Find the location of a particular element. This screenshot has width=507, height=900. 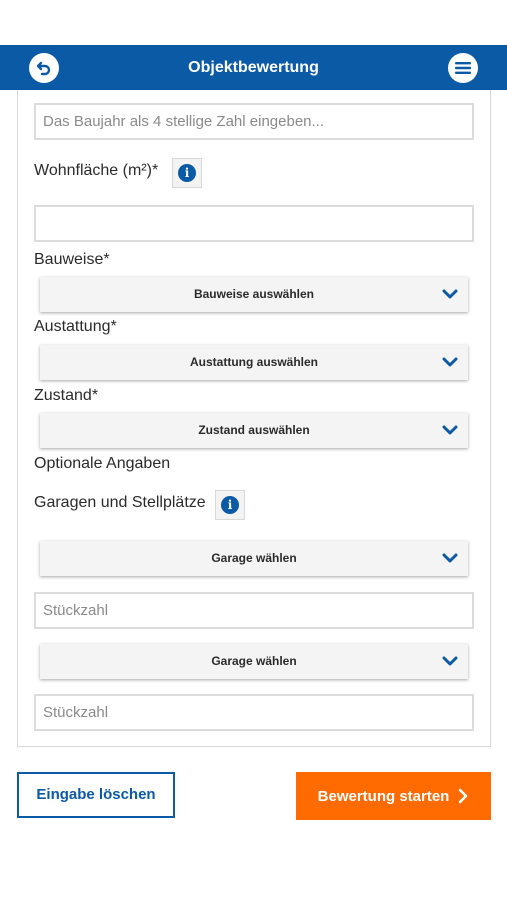

garage-select-1: Garage wählen is located at coordinates (254, 558).